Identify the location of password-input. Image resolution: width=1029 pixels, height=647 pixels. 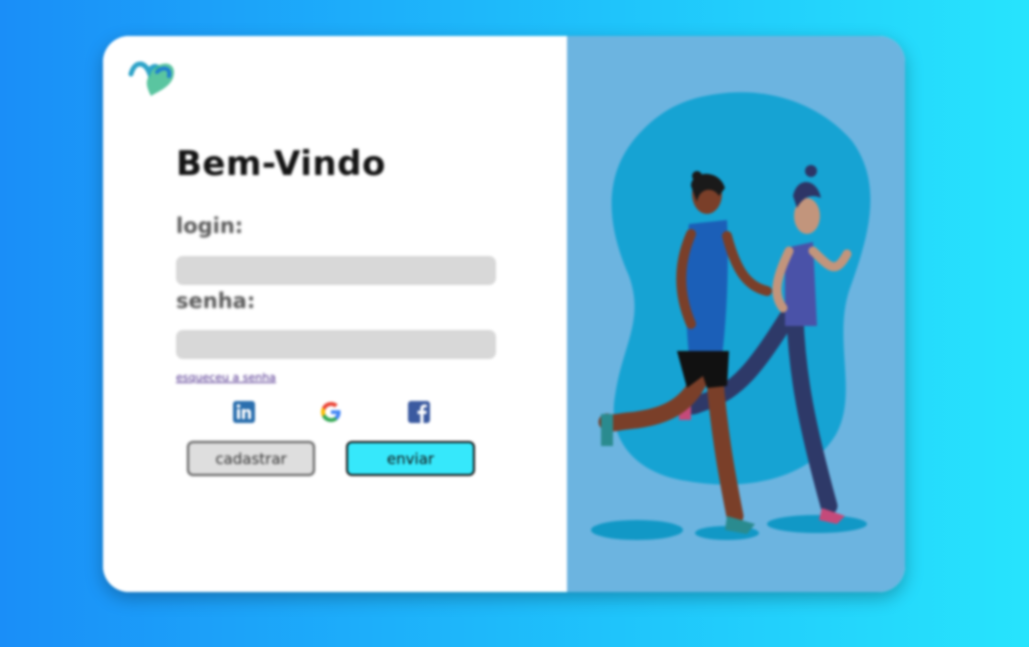
(336, 344).